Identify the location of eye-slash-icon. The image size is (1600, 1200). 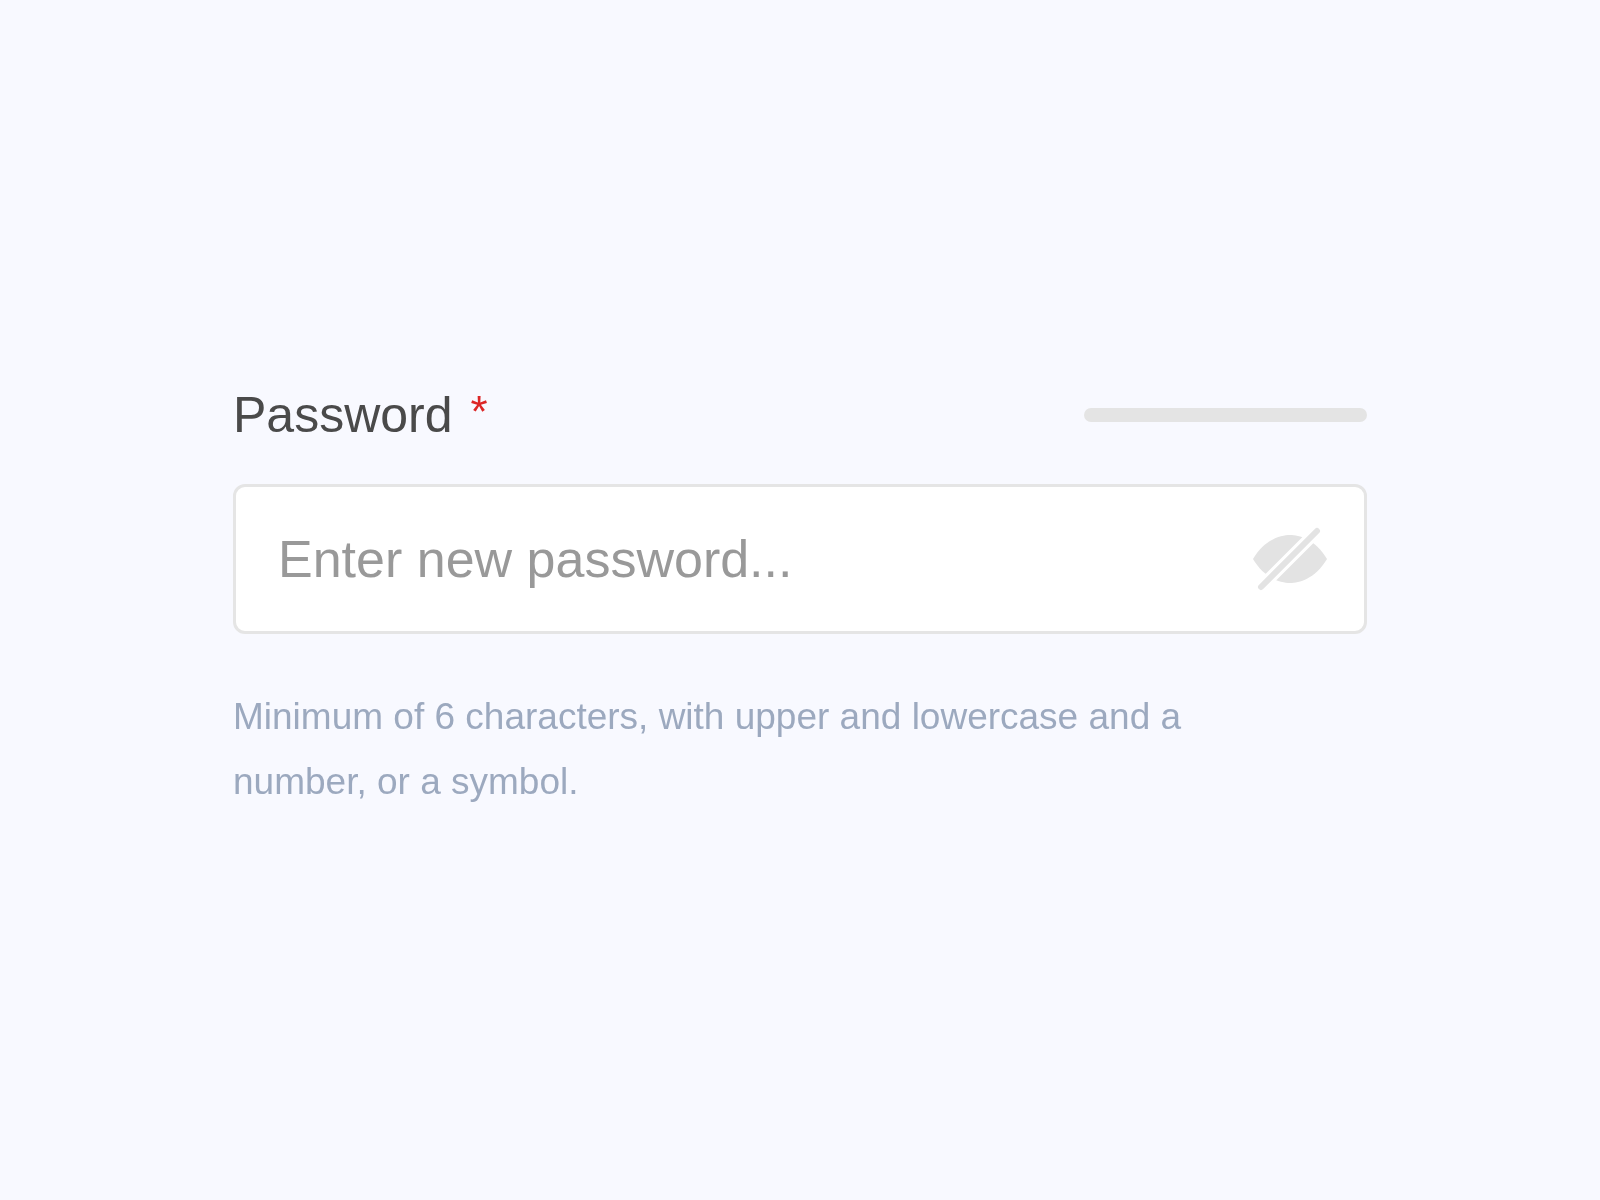
(1290, 559).